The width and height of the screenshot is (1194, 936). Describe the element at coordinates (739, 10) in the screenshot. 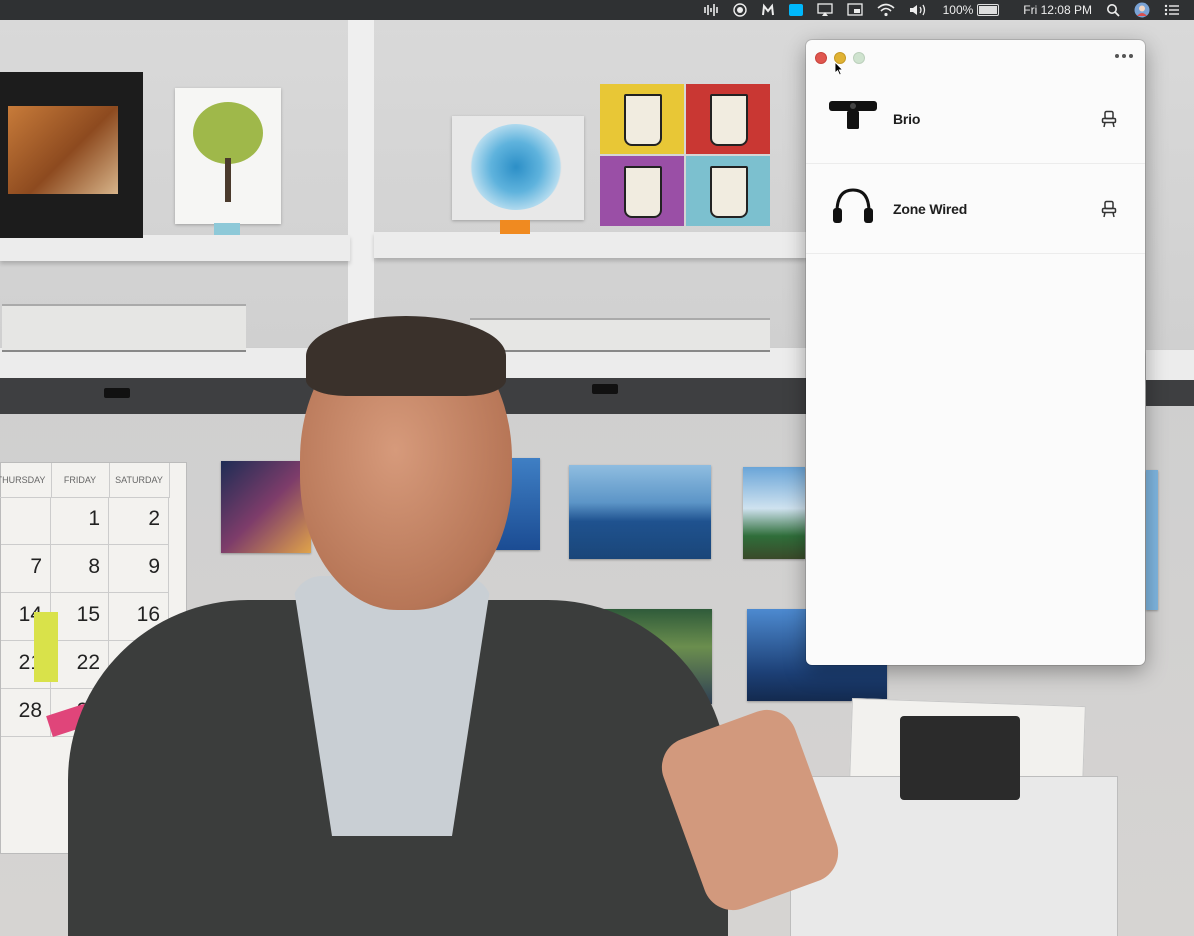

I see `record-icon` at that location.